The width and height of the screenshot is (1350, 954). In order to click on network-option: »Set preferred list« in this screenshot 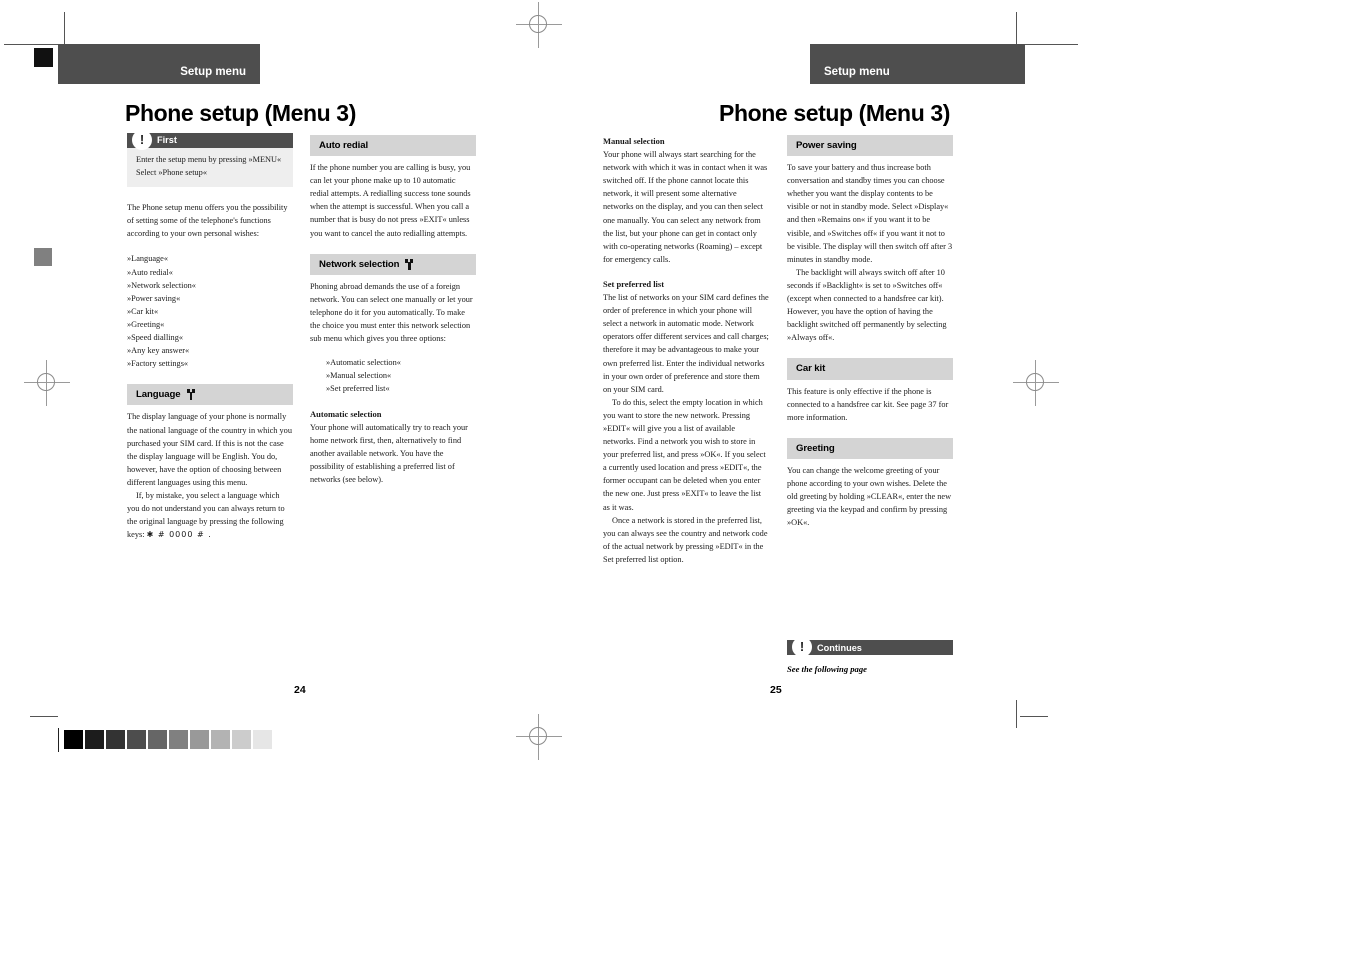, I will do `click(358, 389)`.